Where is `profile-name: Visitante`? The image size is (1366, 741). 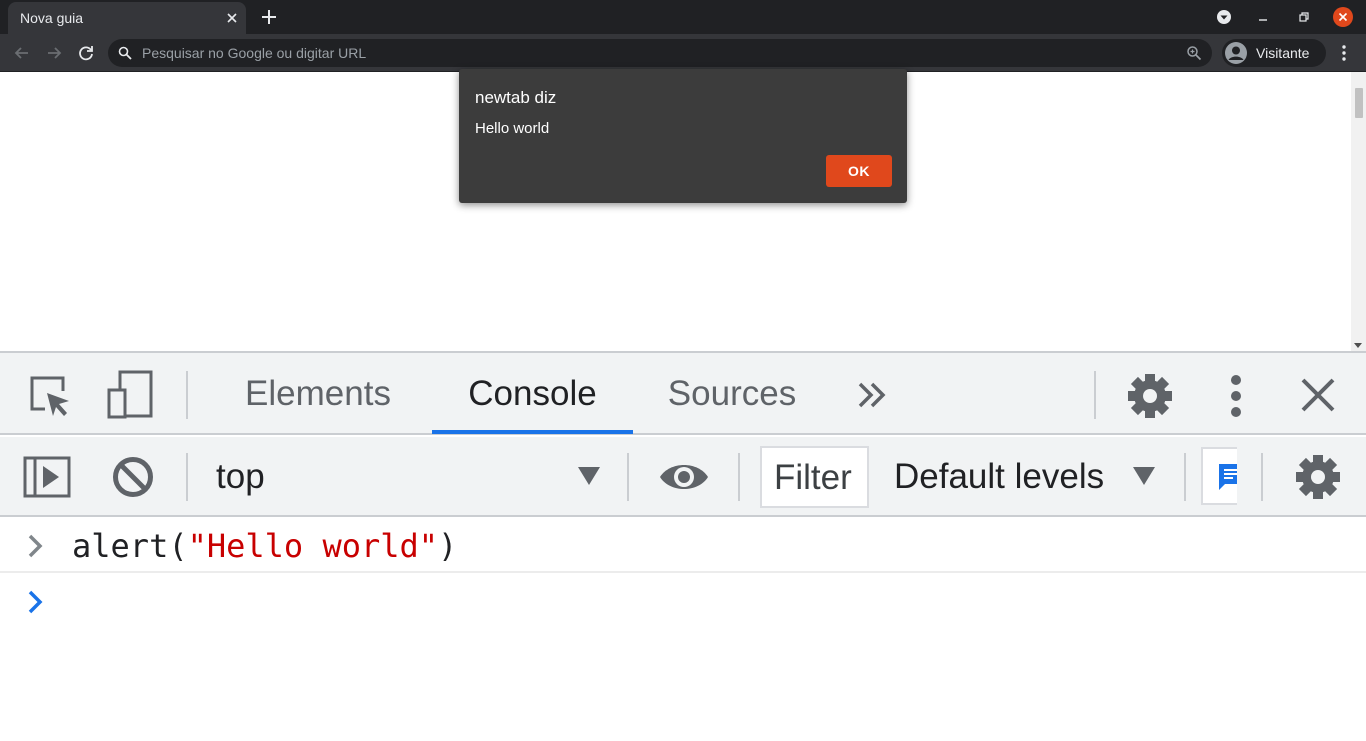
profile-name: Visitante is located at coordinates (1283, 53).